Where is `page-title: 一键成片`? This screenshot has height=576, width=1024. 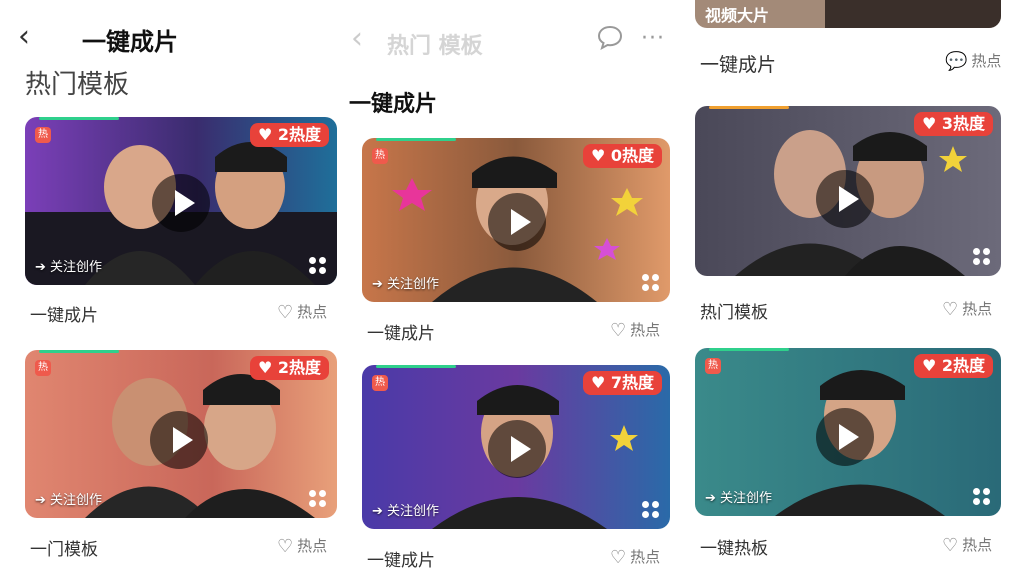
page-title: 一键成片 is located at coordinates (130, 42).